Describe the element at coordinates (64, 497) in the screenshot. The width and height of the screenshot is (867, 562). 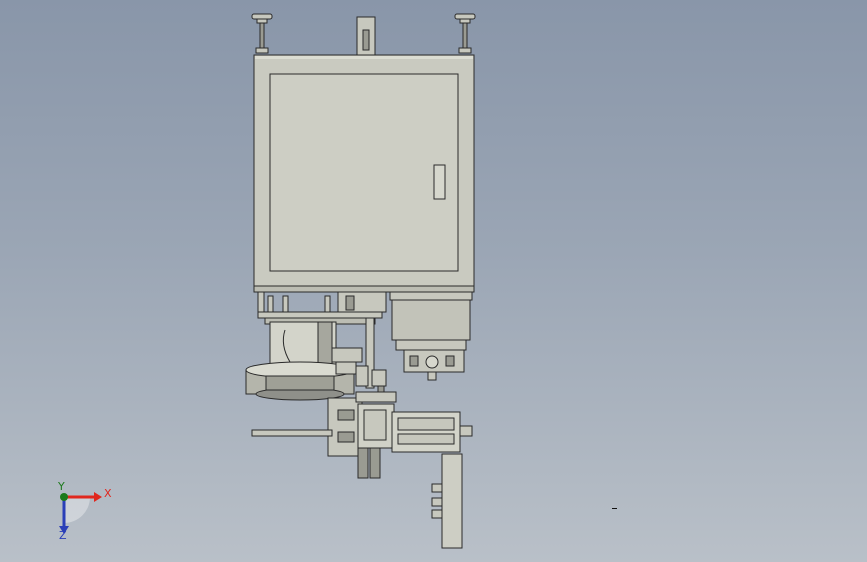
I see `y-axis-origin-icon` at that location.